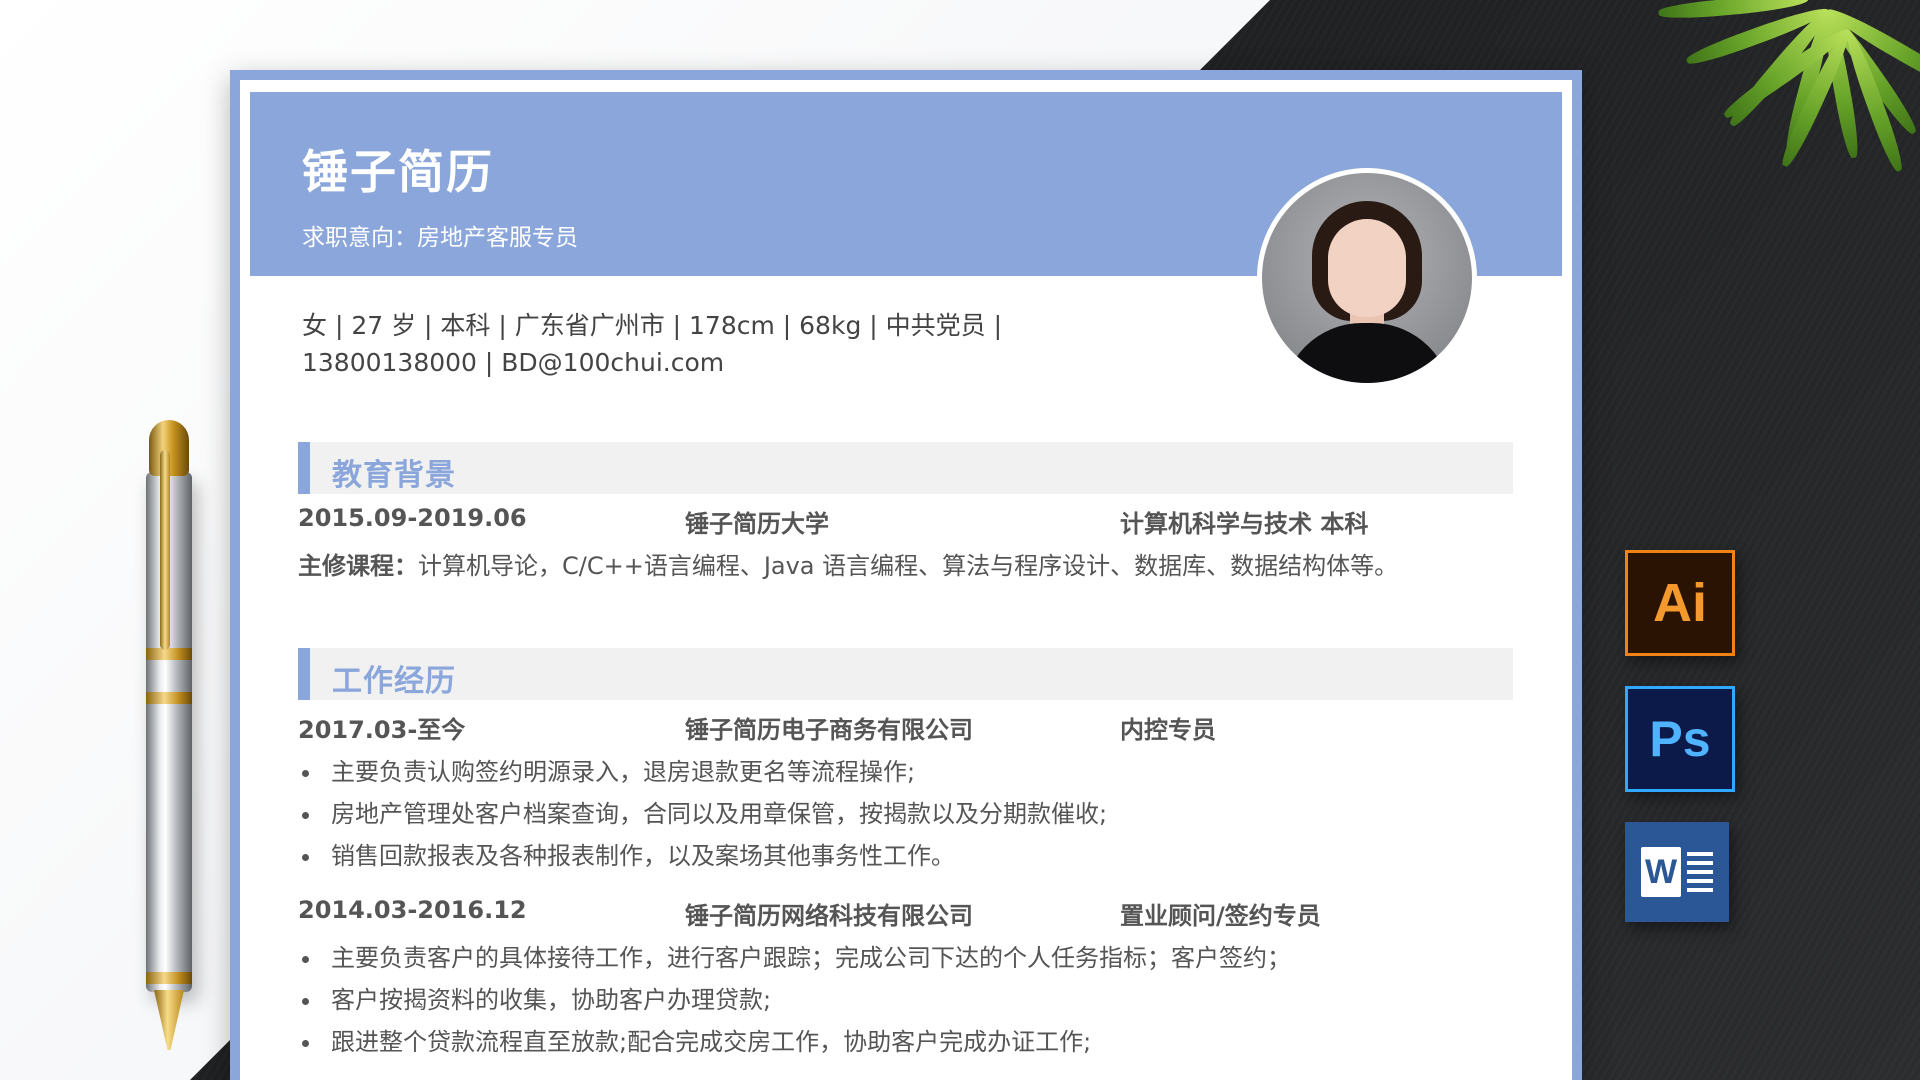 The width and height of the screenshot is (1920, 1080). What do you see at coordinates (440, 238) in the screenshot?
I see `job-intent: 求职意向：房地产客服专员` at bounding box center [440, 238].